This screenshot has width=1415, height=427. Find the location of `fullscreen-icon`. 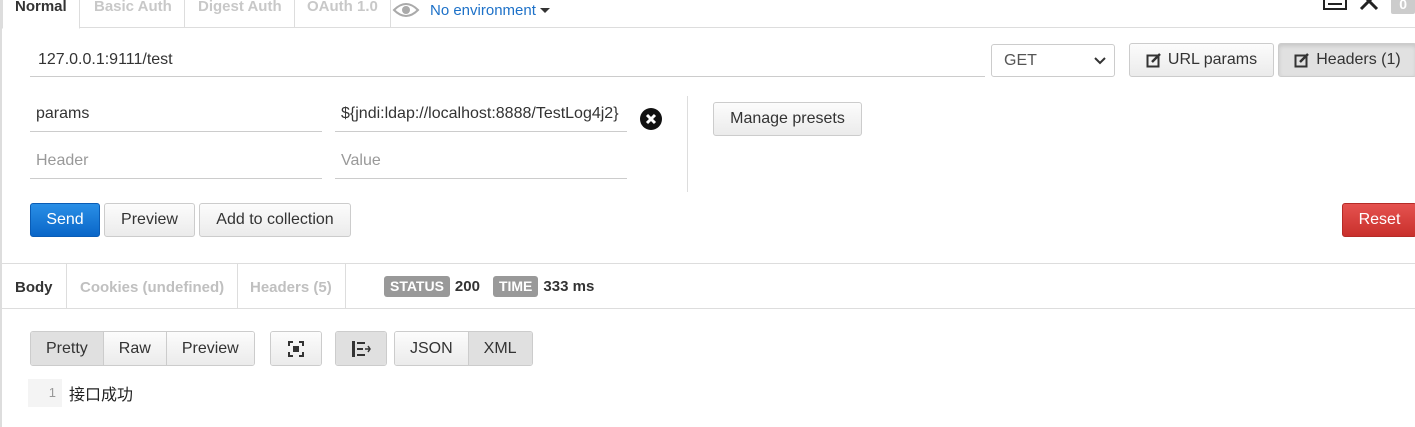

fullscreen-icon is located at coordinates (296, 348).